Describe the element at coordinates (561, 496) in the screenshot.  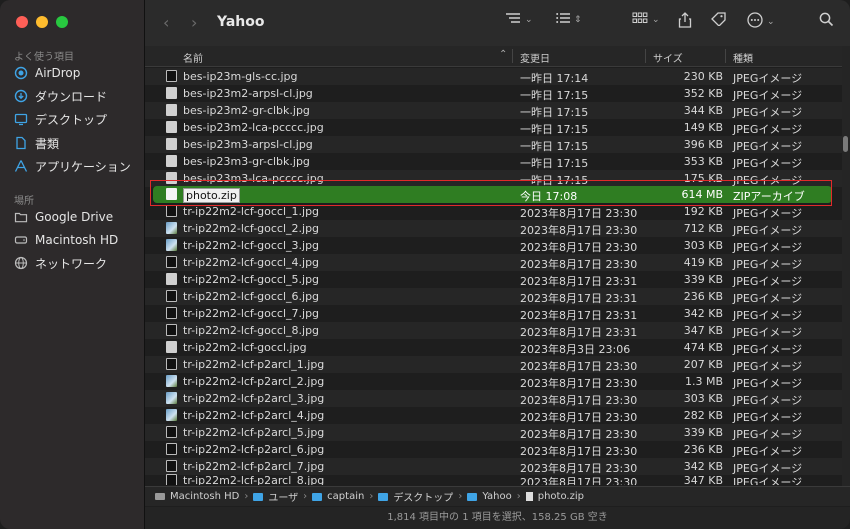
I see `path-item: photo.zip` at that location.